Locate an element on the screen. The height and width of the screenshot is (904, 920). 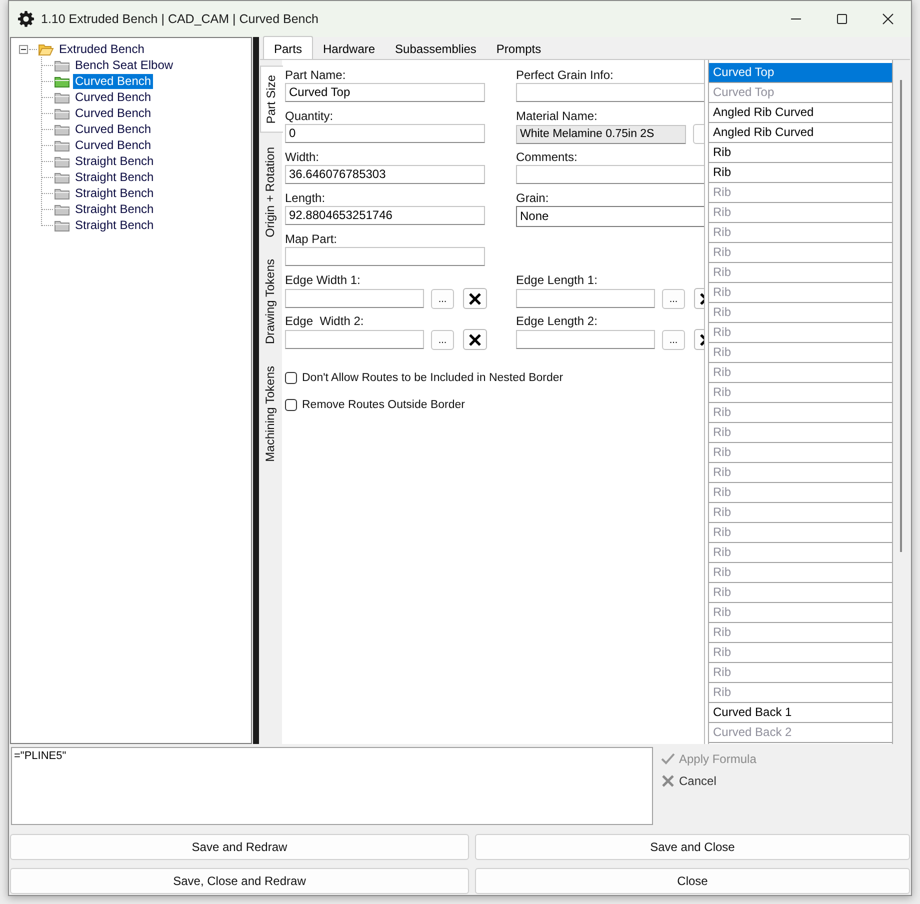
dialog-button: Save and Redraw is located at coordinates (239, 847).